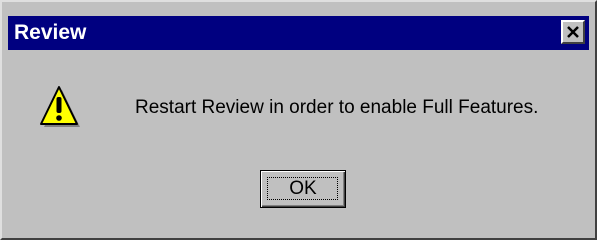 The image size is (597, 240). I want to click on close-icon, so click(573, 32).